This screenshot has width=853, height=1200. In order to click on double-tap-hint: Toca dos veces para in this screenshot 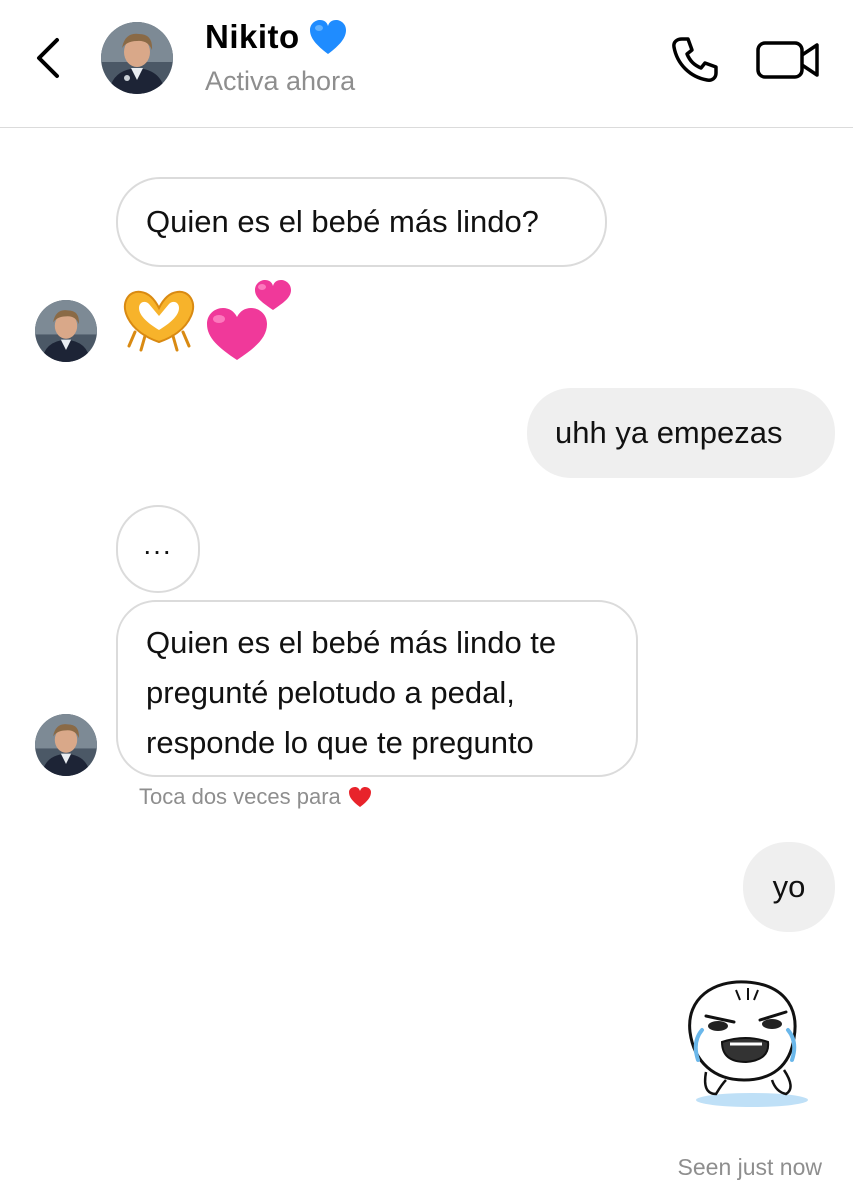, I will do `click(256, 797)`.